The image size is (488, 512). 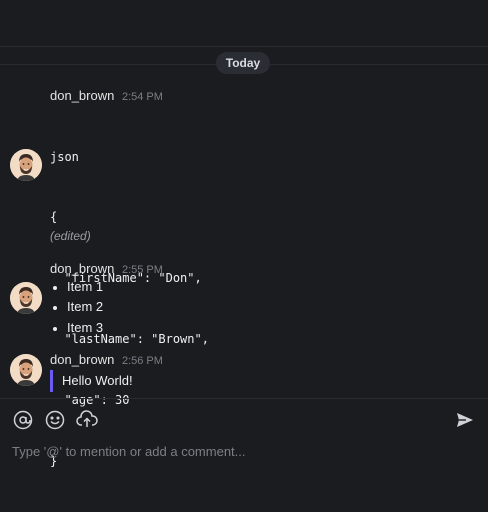 I want to click on code-line: {, so click(x=54, y=217).